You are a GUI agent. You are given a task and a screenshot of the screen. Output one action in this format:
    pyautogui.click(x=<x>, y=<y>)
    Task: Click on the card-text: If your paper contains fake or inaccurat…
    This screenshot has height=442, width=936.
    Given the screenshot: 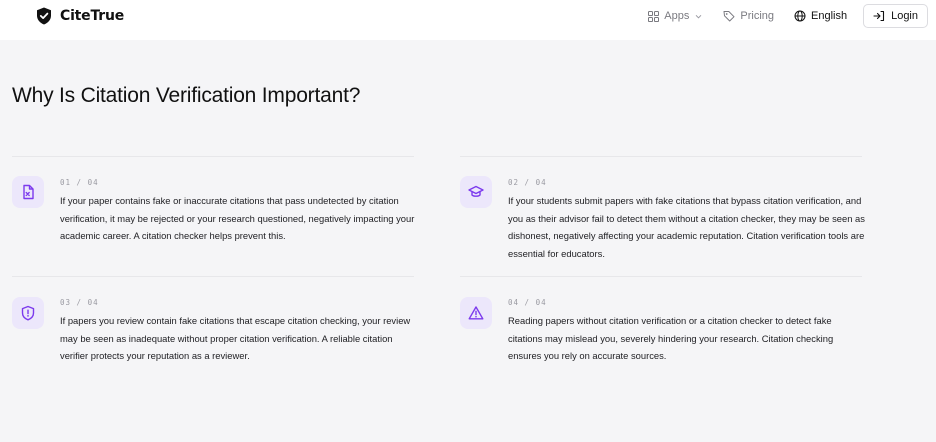 What is the action you would take?
    pyautogui.click(x=237, y=218)
    